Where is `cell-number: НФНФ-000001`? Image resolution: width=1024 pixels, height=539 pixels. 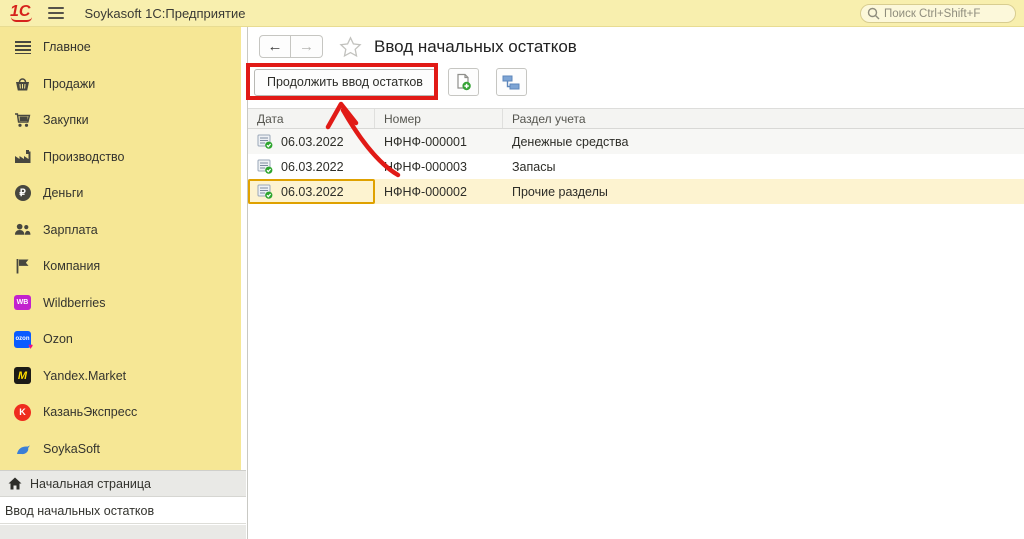 cell-number: НФНФ-000001 is located at coordinates (425, 141).